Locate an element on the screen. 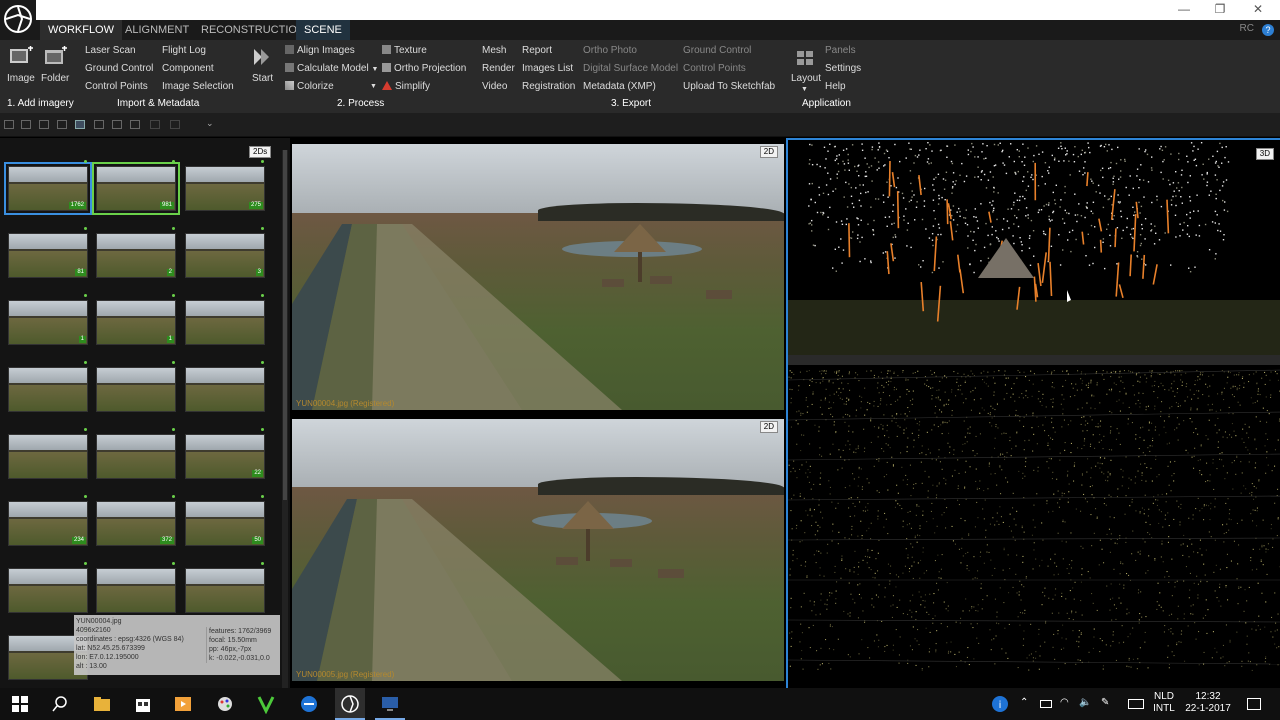 The image size is (1280, 720). tab-workflow: WORKFLOW is located at coordinates (81, 30).